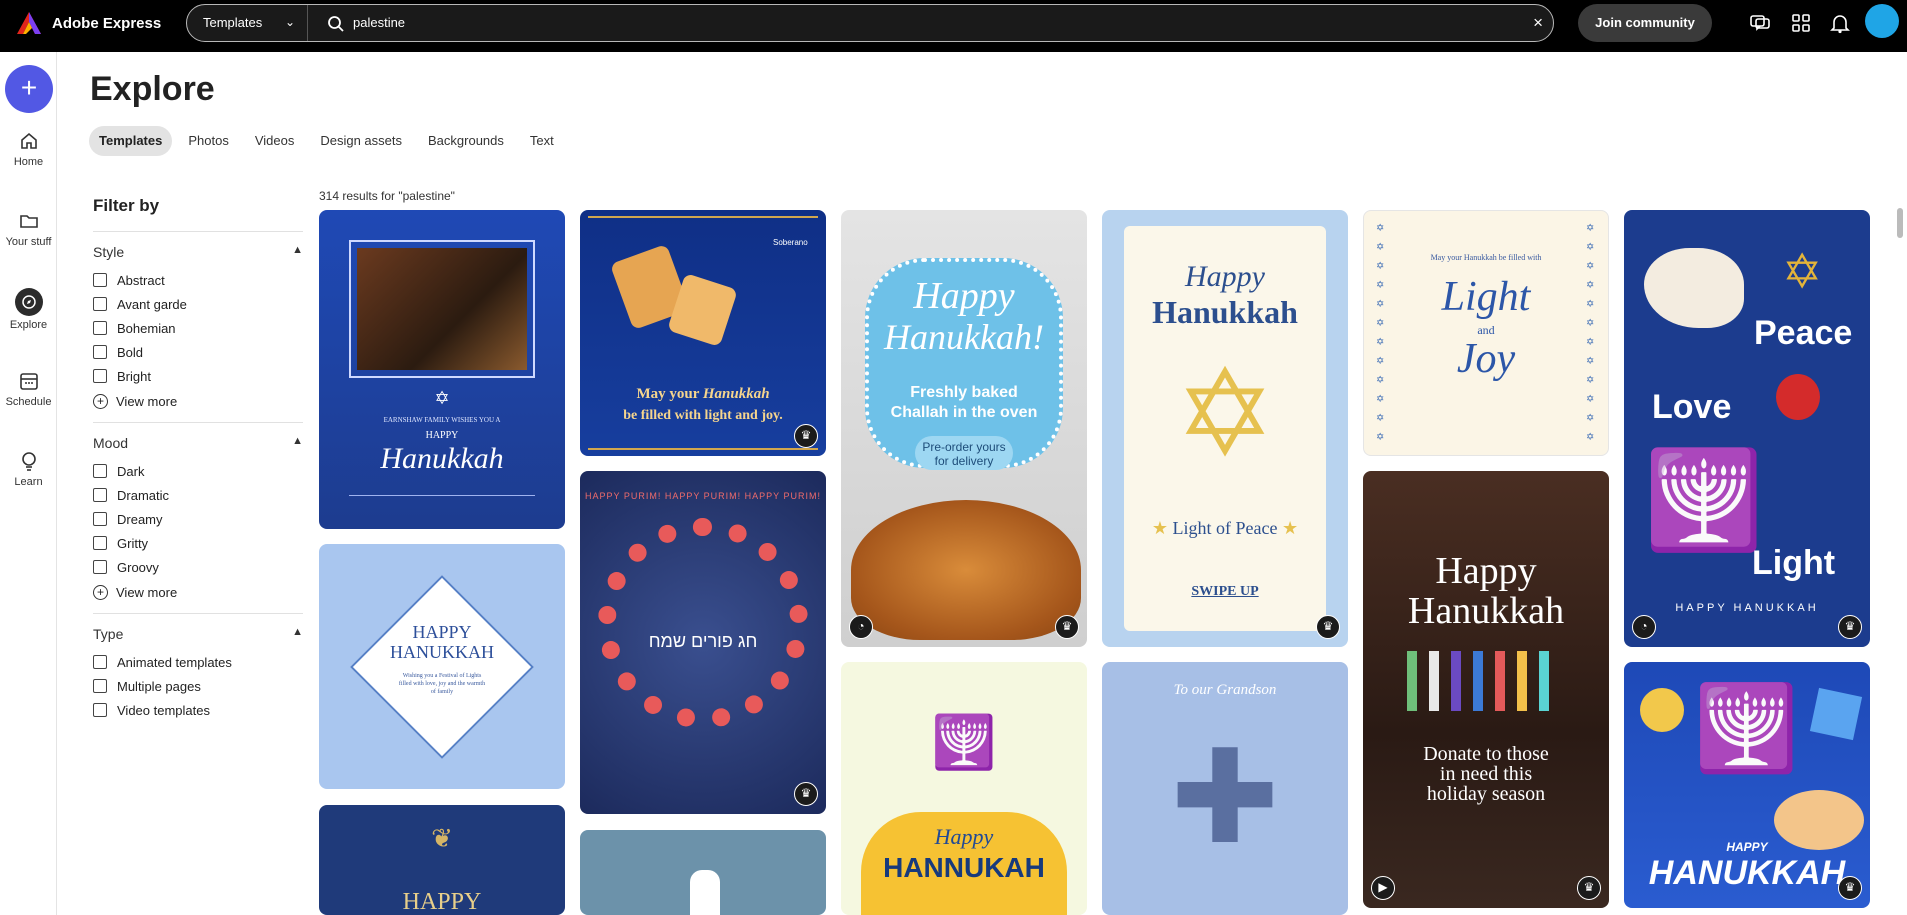 The height and width of the screenshot is (915, 1907). What do you see at coordinates (126, 205) in the screenshot?
I see `filter-title: Filter by` at bounding box center [126, 205].